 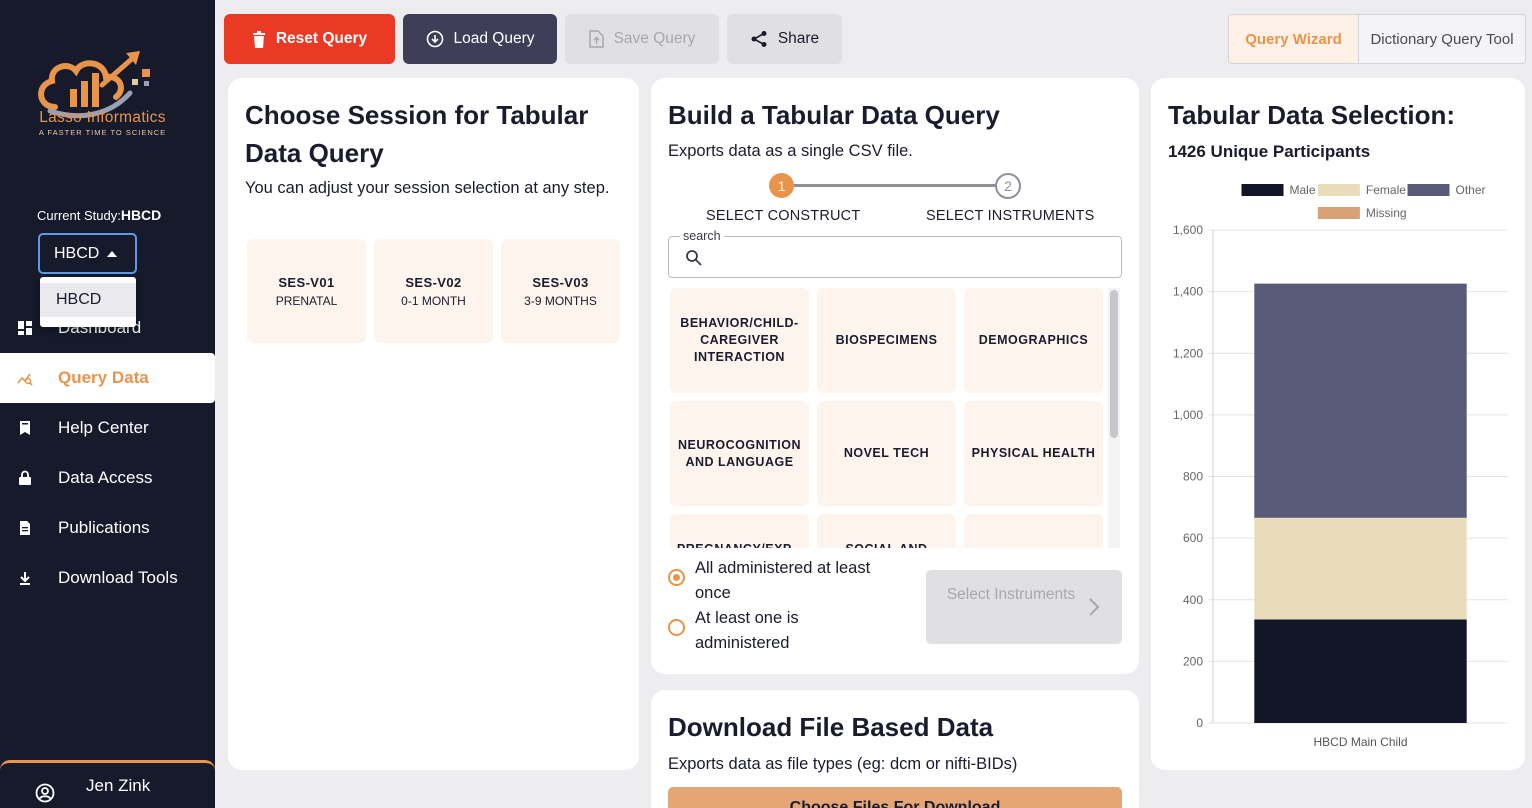 I want to click on caret-up-icon, so click(x=112, y=253).